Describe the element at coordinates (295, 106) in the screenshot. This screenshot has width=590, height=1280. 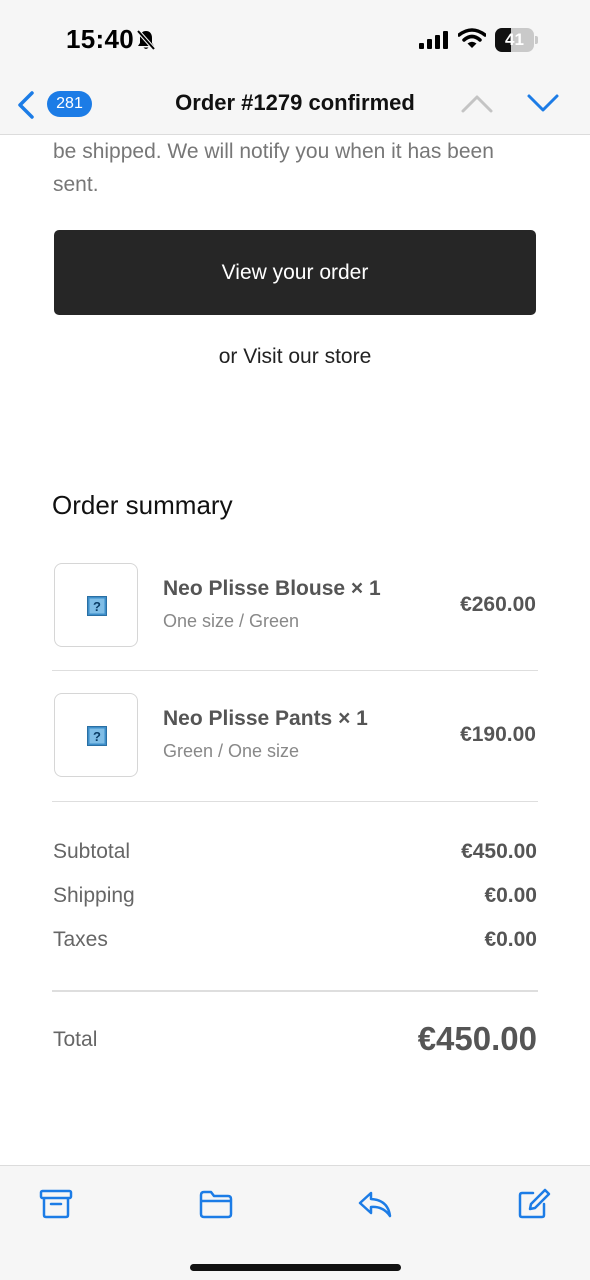
I see `mail-nav-bar: 281 Order #1279 confirmed` at that location.